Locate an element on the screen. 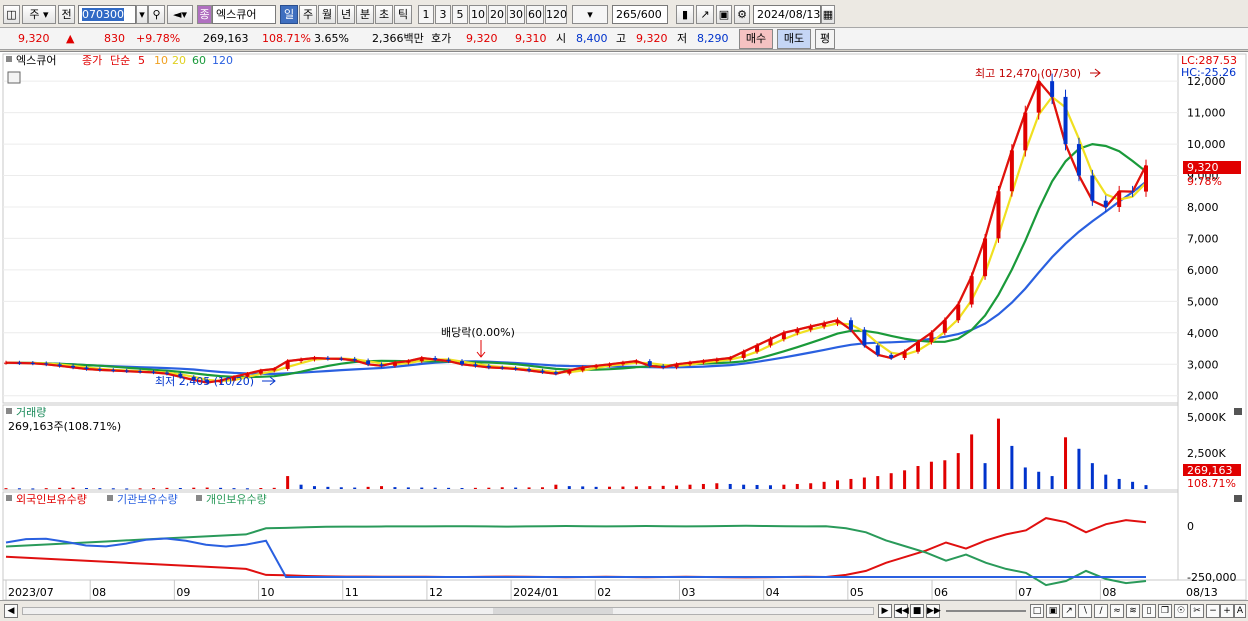  sell-button: 매도 is located at coordinates (794, 39).